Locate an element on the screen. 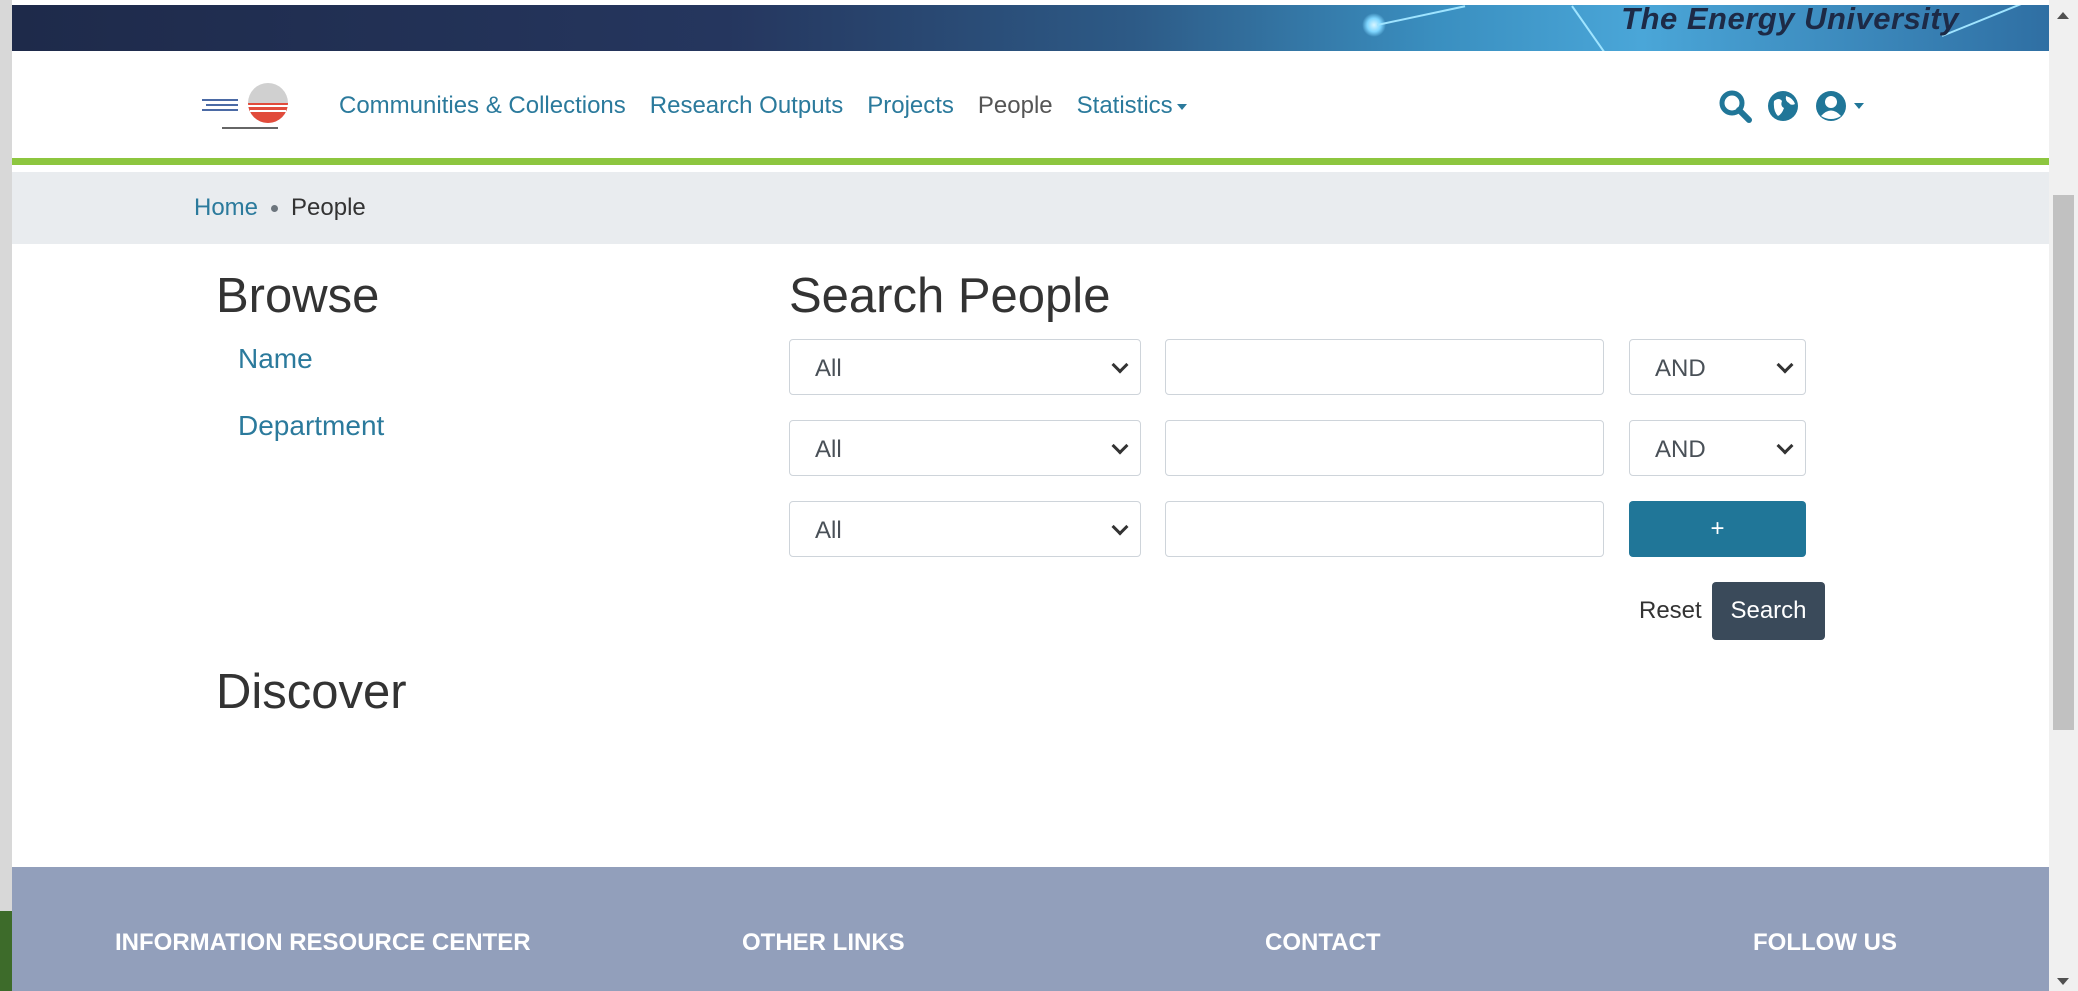  reset-button: Reset is located at coordinates (1670, 611).